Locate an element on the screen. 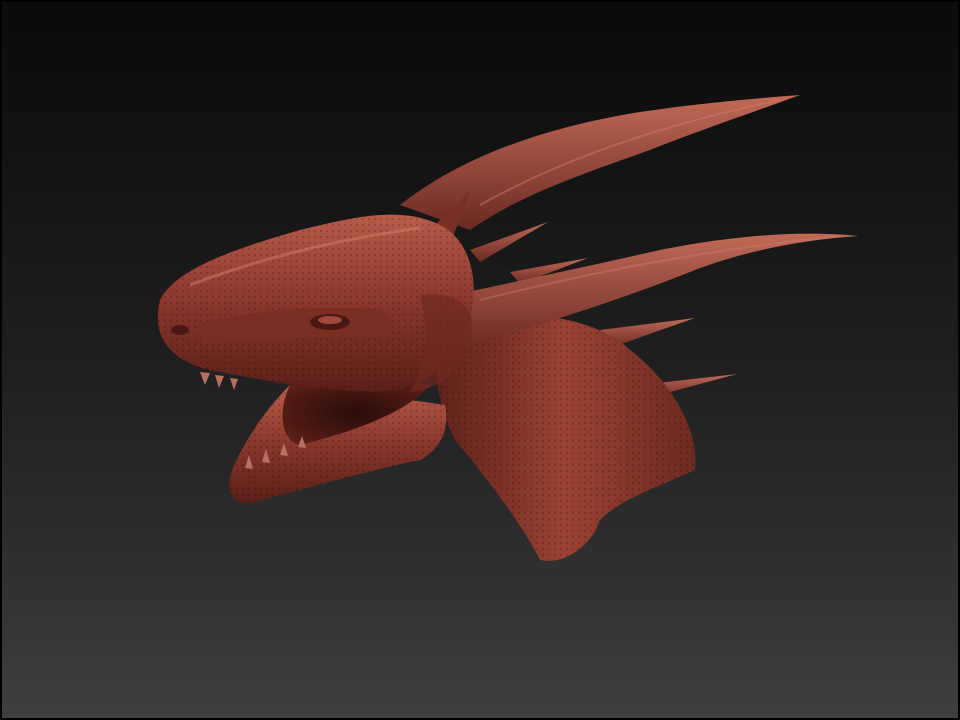  nostril is located at coordinates (180, 330).